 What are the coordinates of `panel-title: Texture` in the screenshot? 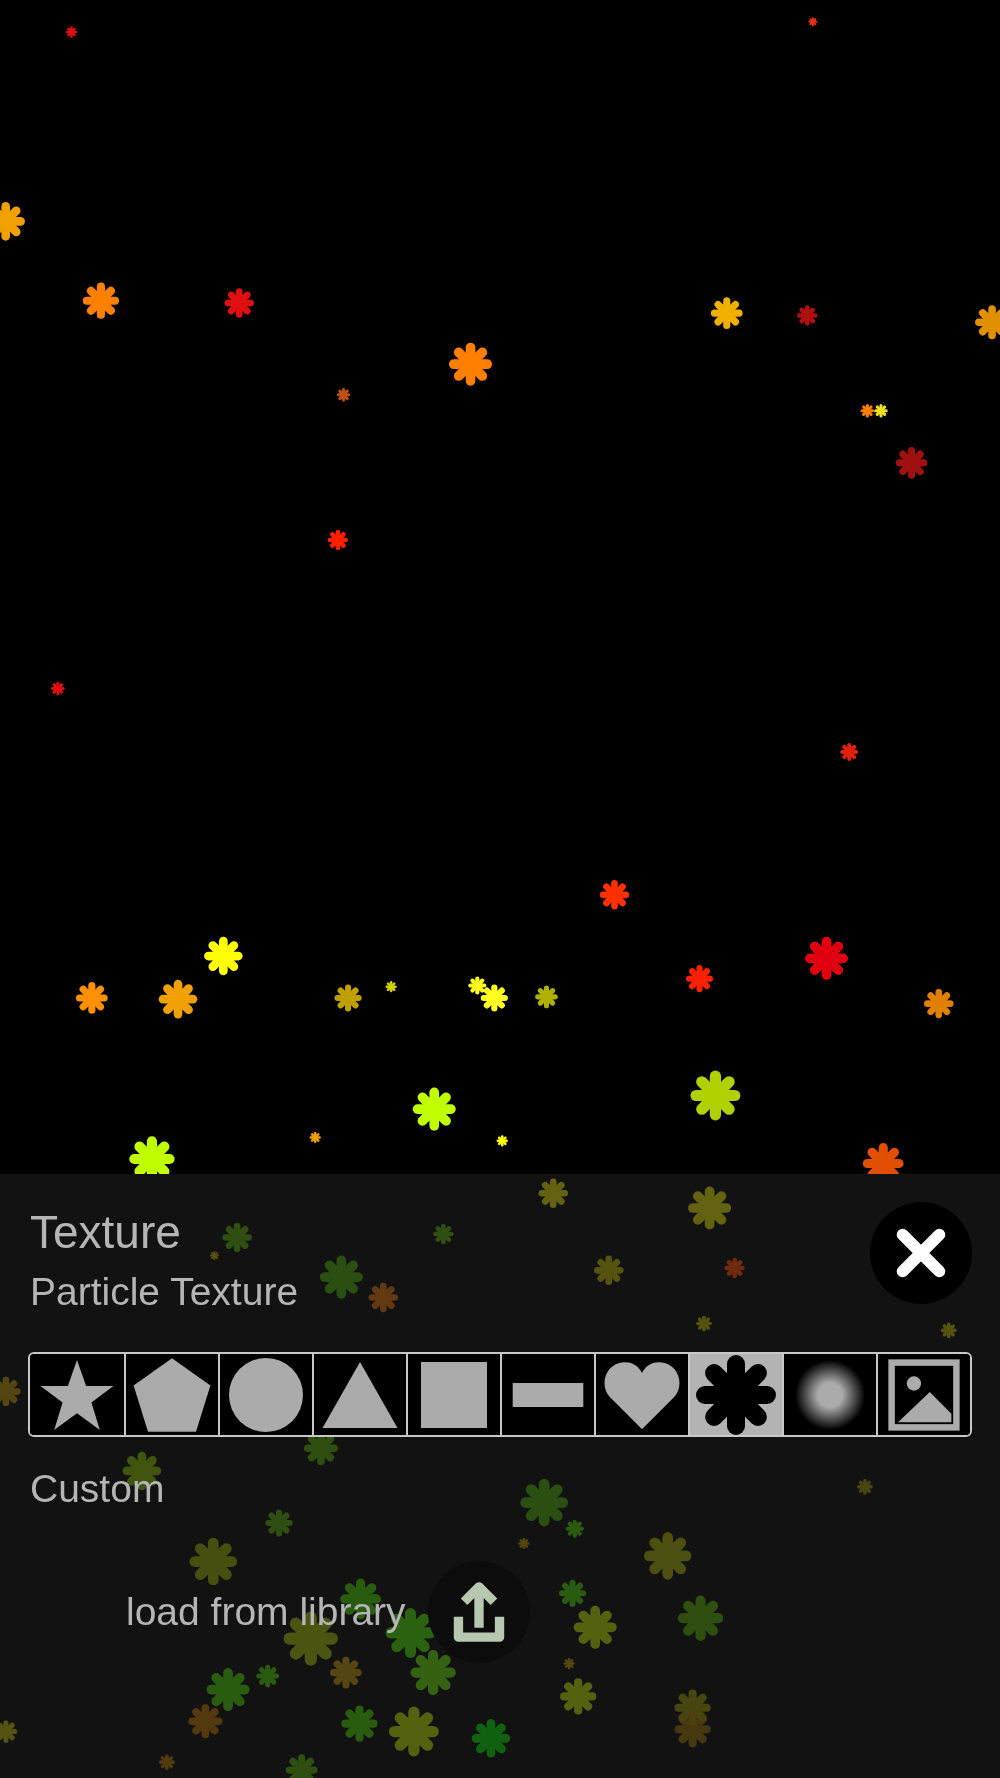 It's located at (106, 1232).